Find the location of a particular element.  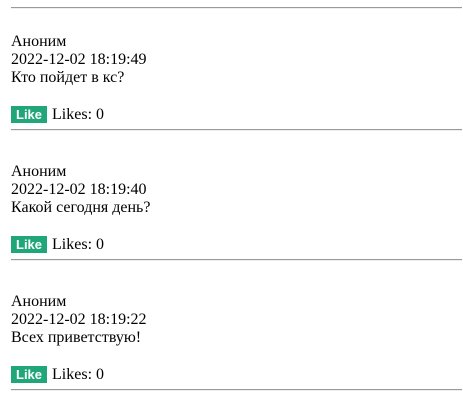

post-text: Кто пойдет в кс? is located at coordinates (68, 77).